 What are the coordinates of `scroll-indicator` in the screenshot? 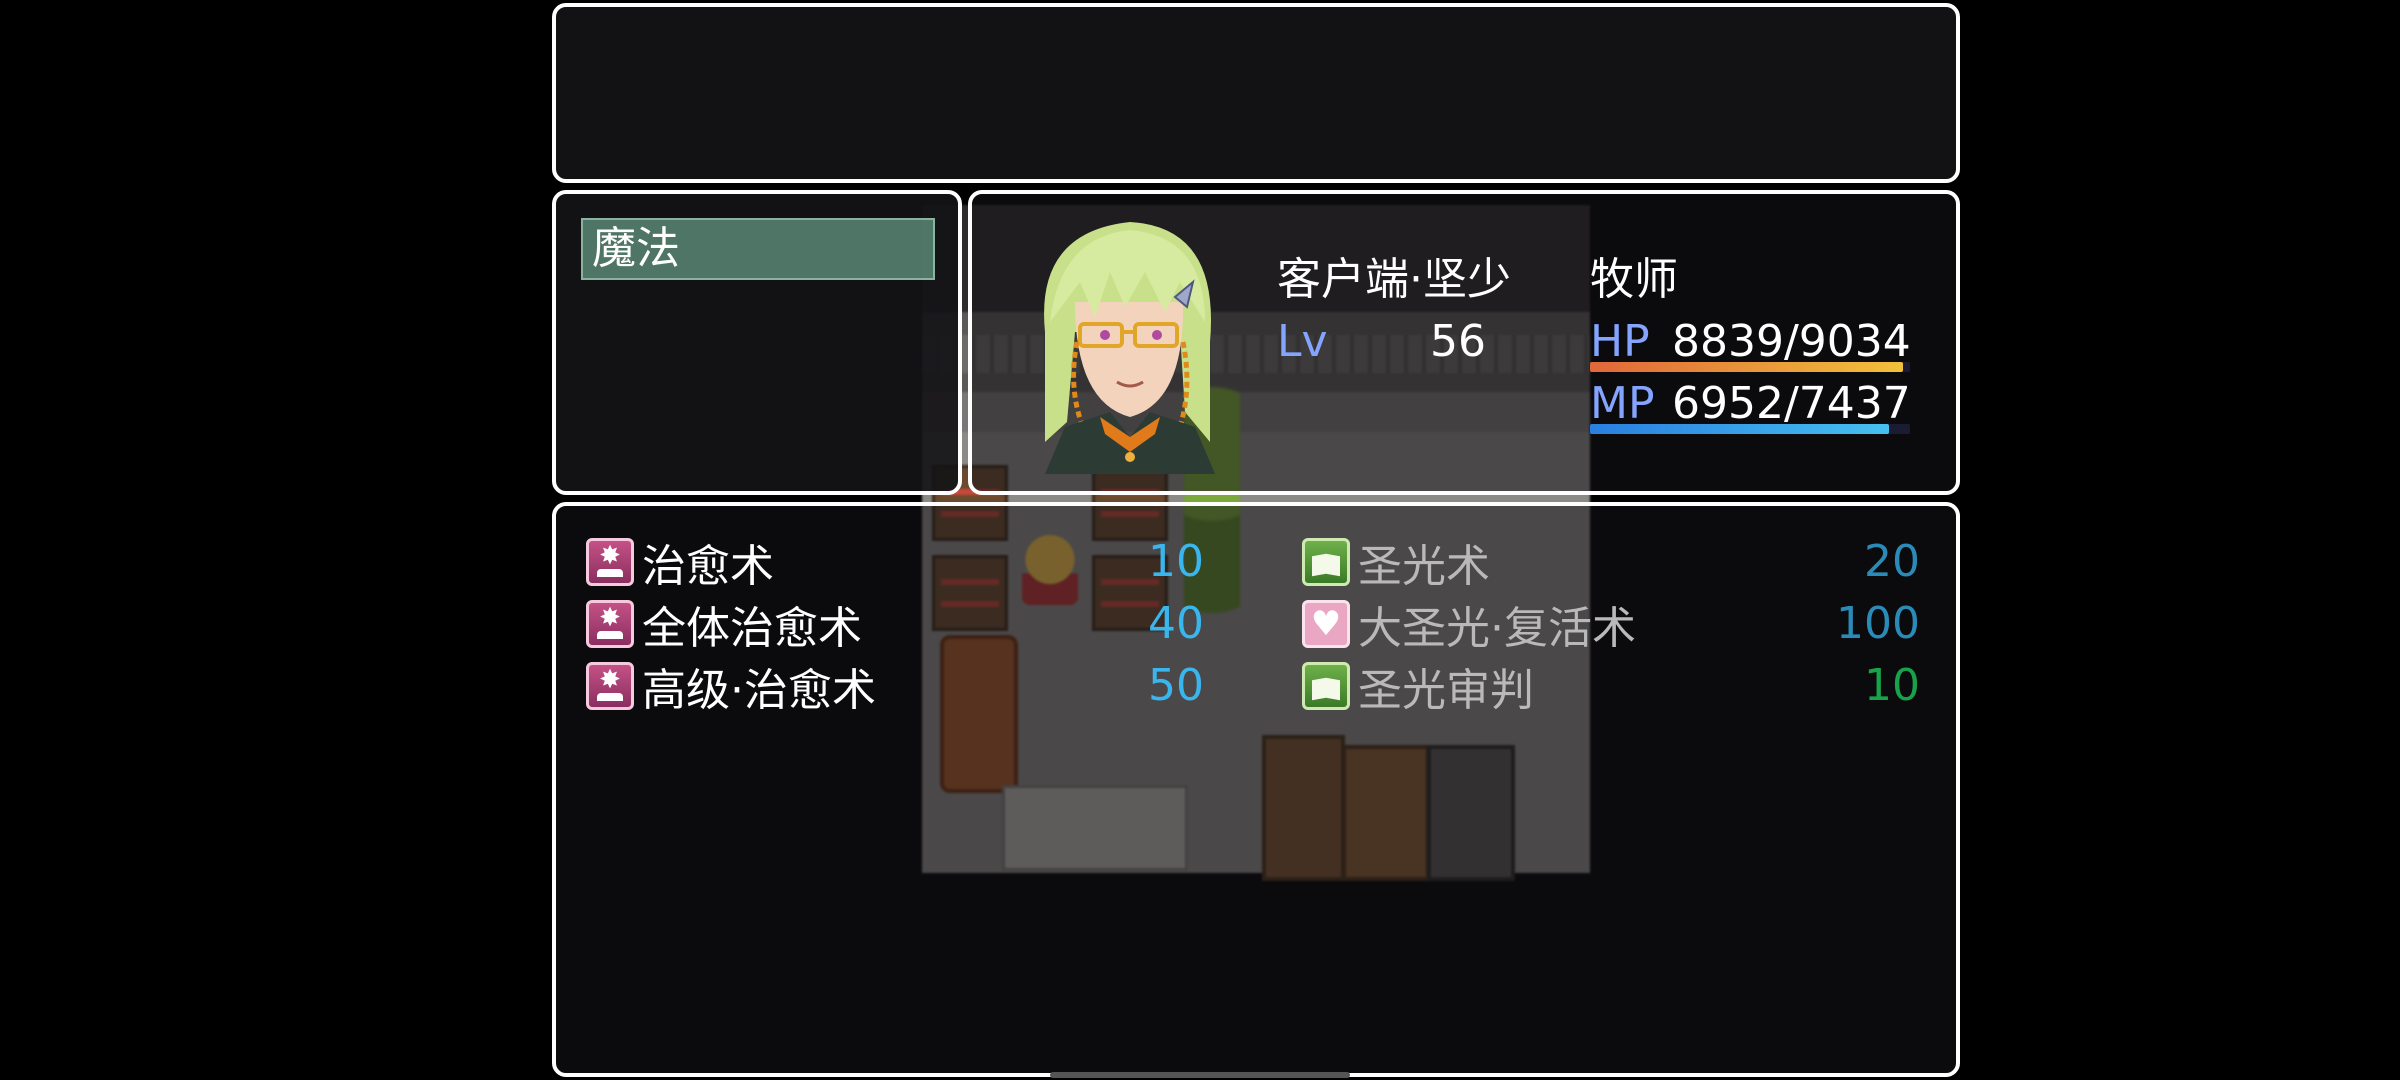 It's located at (1200, 1075).